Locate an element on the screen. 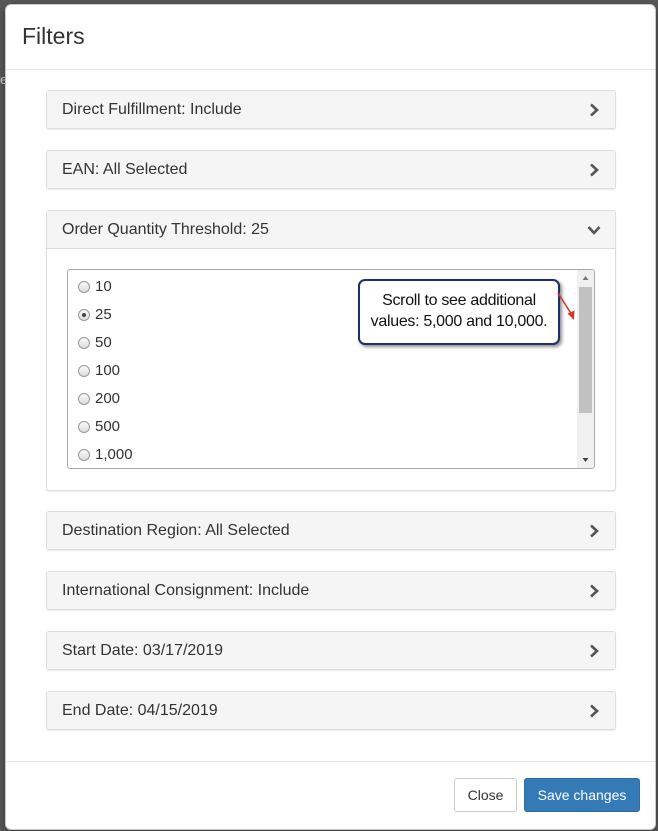  panel-destination-region: Destination Region: All Selected is located at coordinates (331, 530).